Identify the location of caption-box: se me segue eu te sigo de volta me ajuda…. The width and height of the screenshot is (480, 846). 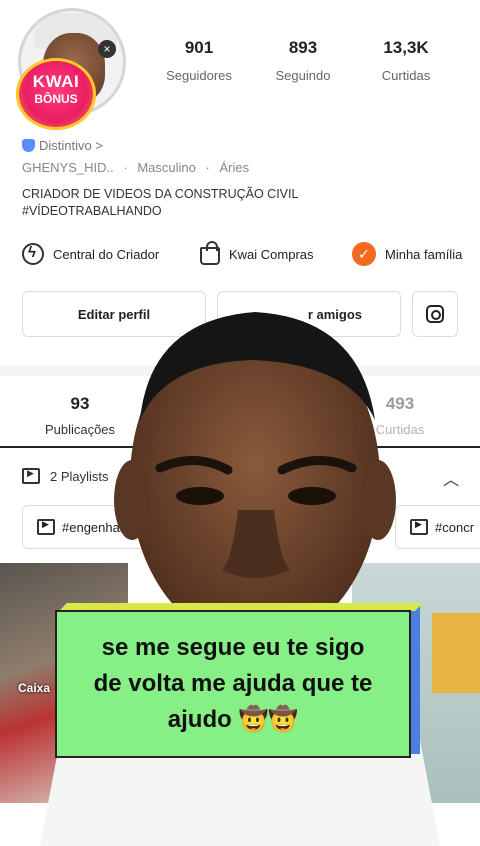
(233, 684).